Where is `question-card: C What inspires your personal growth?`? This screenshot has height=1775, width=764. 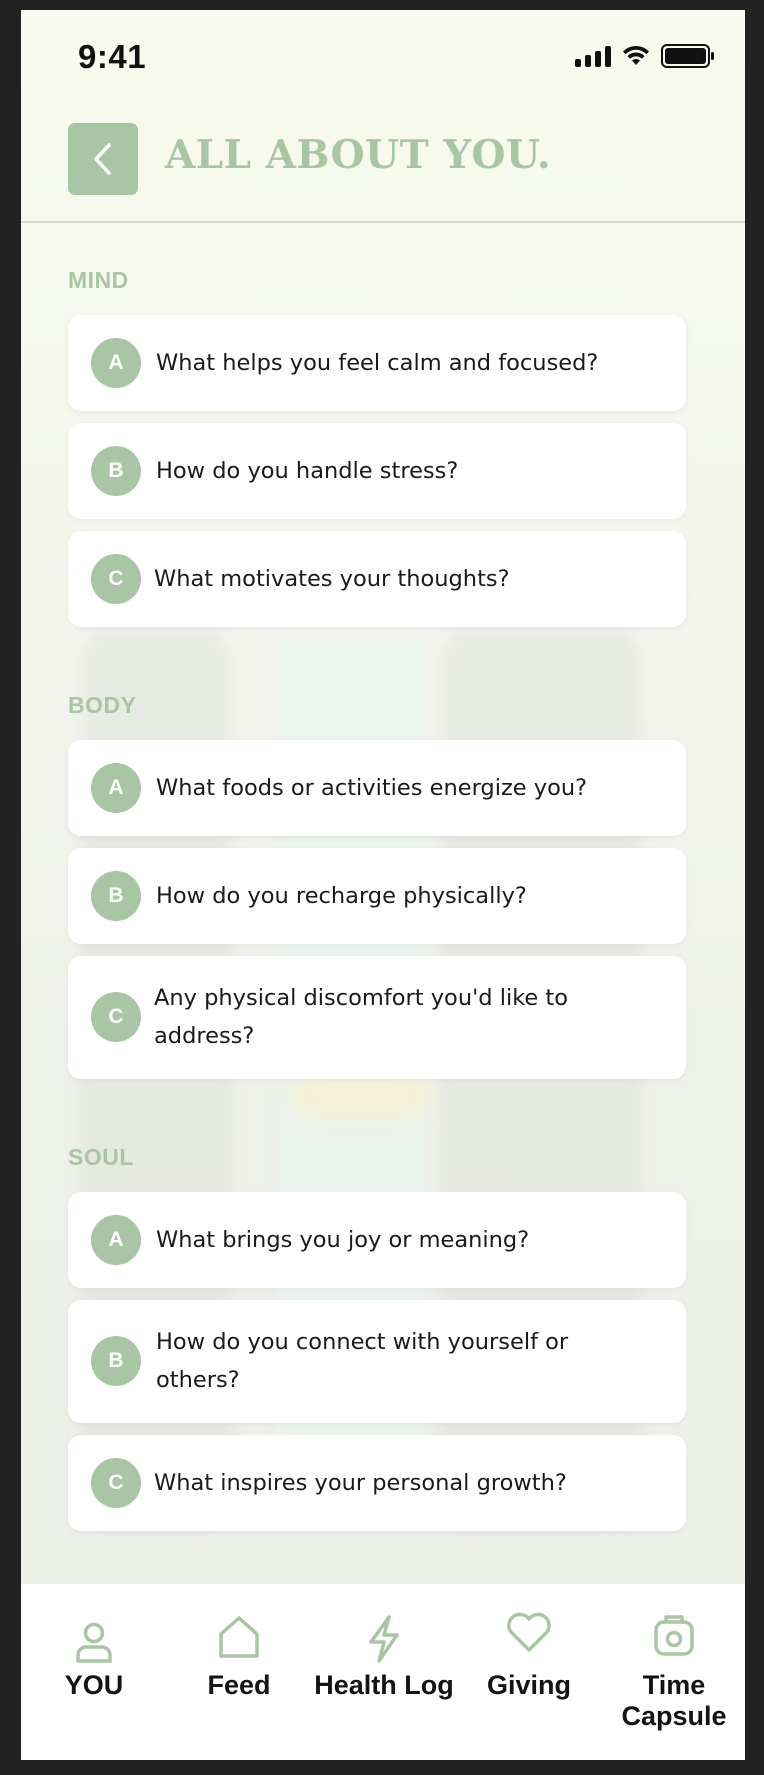
question-card: C What inspires your personal growth? is located at coordinates (377, 1483).